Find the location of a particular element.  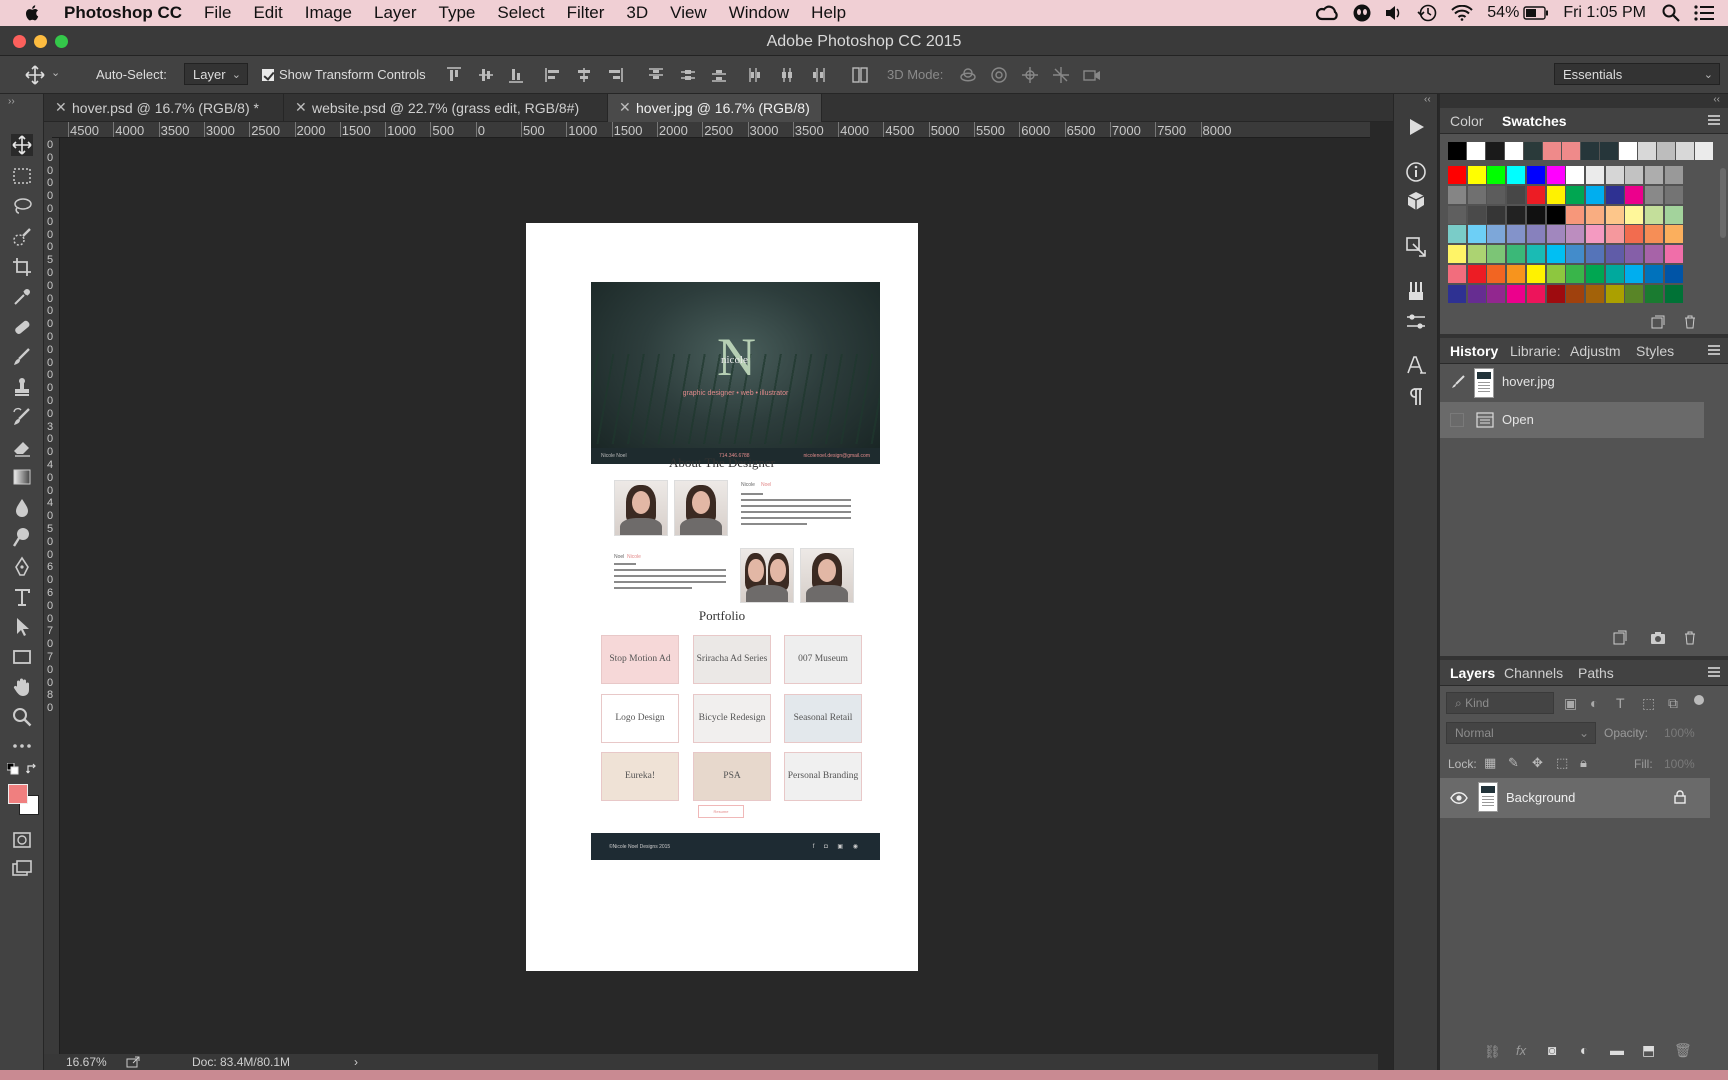

adjustment-layer-icon: ◐ is located at coordinates (1584, 1050).